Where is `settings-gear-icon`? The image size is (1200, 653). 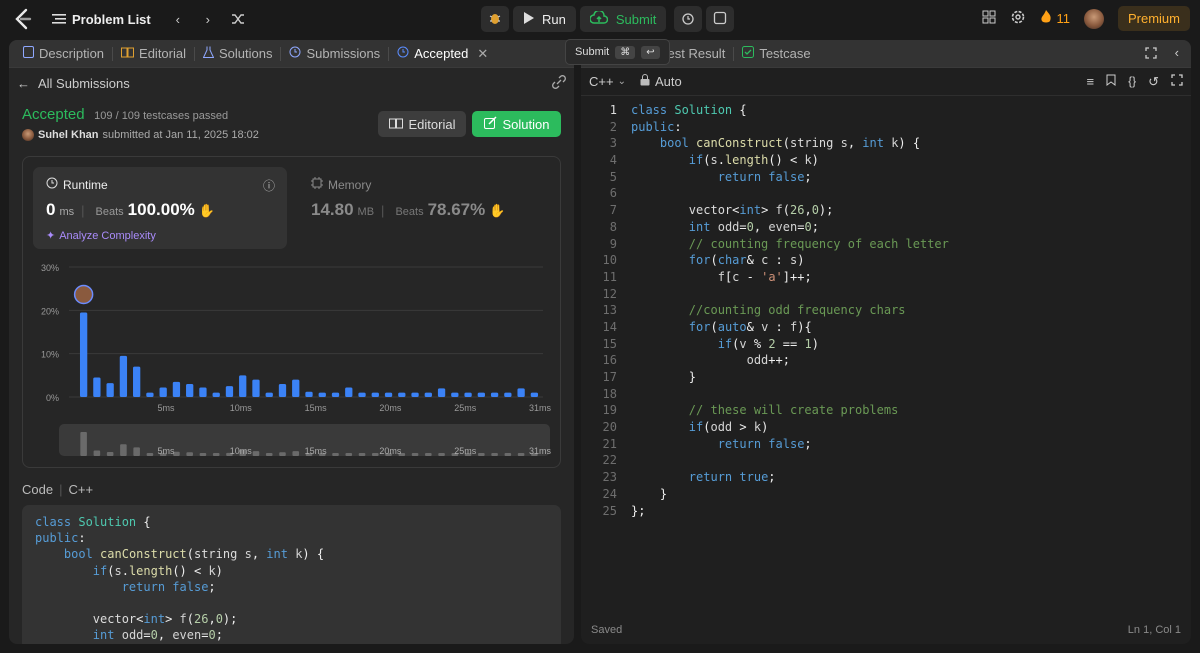
settings-gear-icon is located at coordinates (1018, 18).